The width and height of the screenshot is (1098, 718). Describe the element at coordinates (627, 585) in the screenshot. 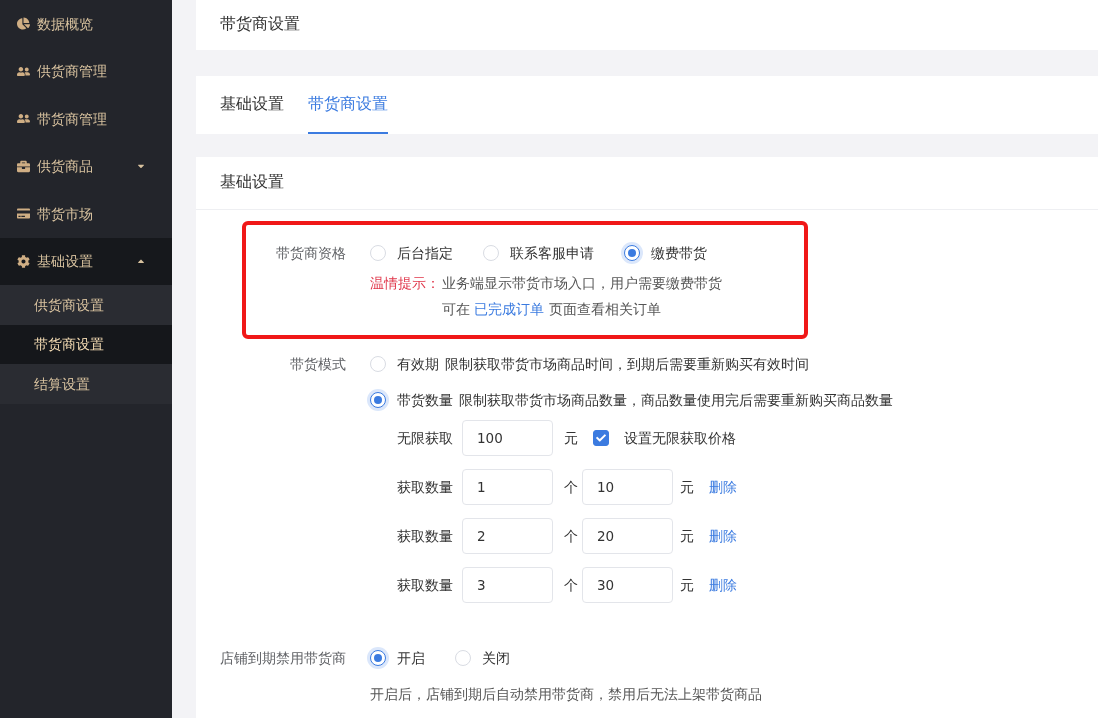

I see `input-field: 30` at that location.